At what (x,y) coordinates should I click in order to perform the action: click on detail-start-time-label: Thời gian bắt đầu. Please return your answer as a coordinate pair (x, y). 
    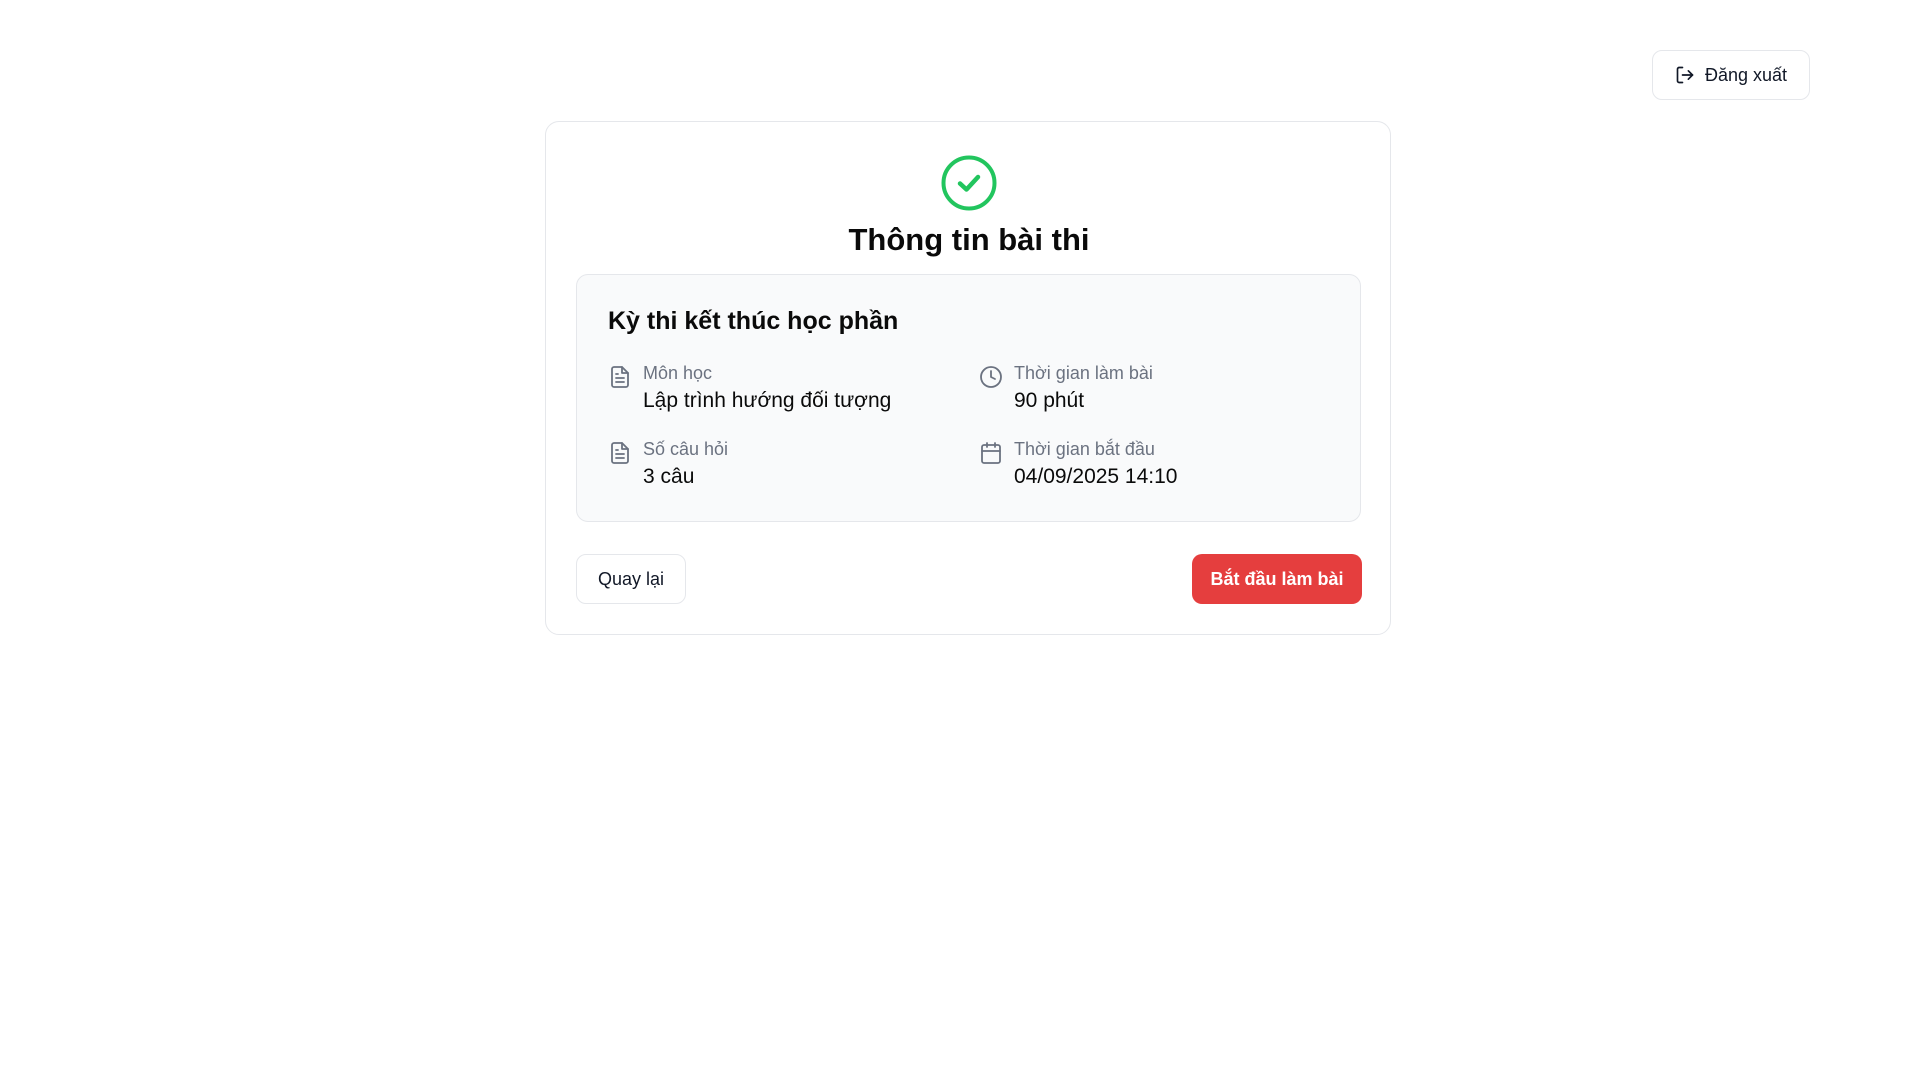
    Looking at the image, I should click on (1084, 449).